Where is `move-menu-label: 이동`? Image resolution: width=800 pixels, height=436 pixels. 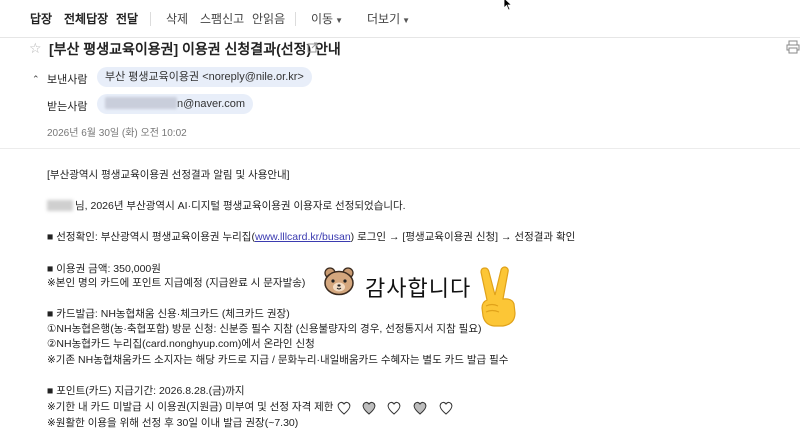
move-menu-label: 이동 is located at coordinates (322, 19).